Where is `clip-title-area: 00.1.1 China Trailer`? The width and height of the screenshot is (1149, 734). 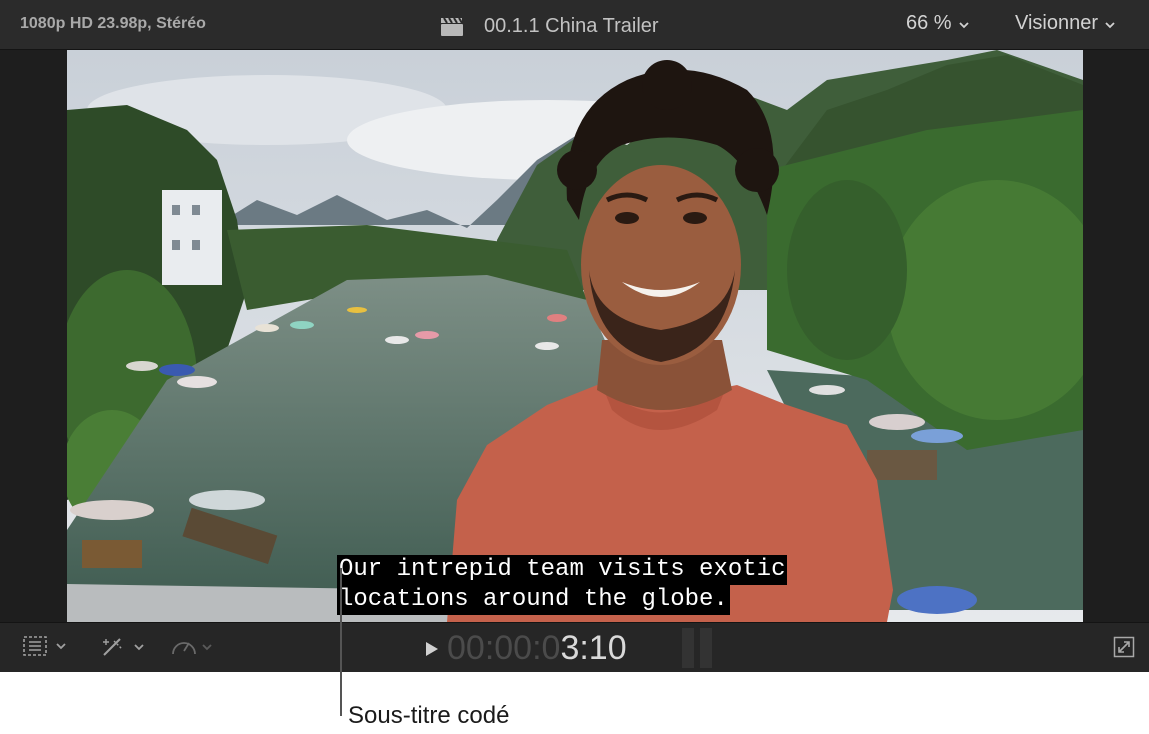
clip-title-area: 00.1.1 China Trailer is located at coordinates (549, 26).